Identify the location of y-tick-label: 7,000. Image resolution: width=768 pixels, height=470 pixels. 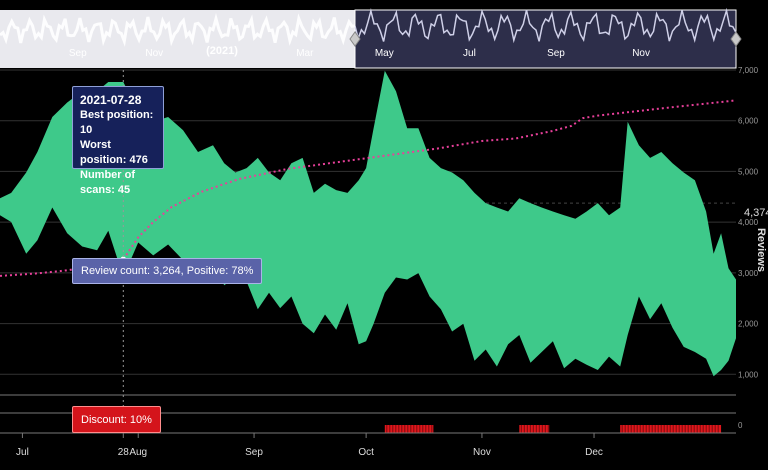
(748, 70).